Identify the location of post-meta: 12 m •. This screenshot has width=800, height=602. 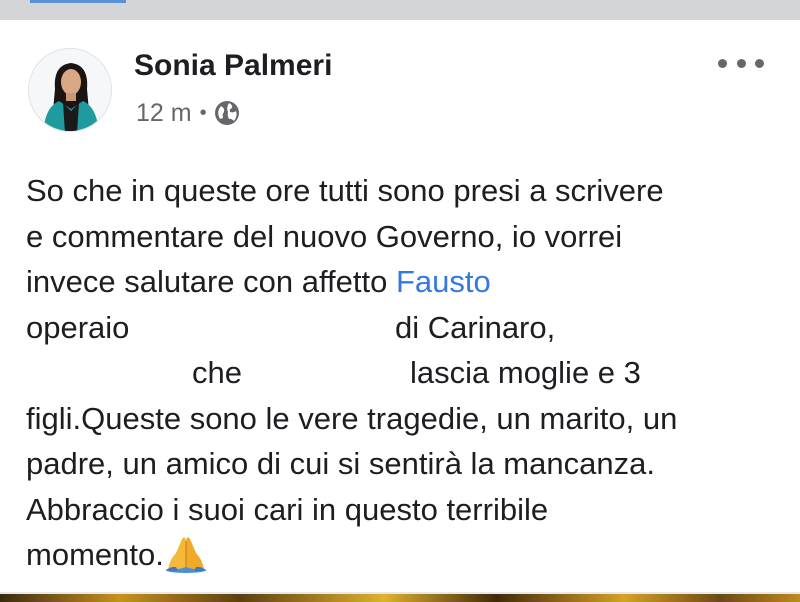
(188, 113).